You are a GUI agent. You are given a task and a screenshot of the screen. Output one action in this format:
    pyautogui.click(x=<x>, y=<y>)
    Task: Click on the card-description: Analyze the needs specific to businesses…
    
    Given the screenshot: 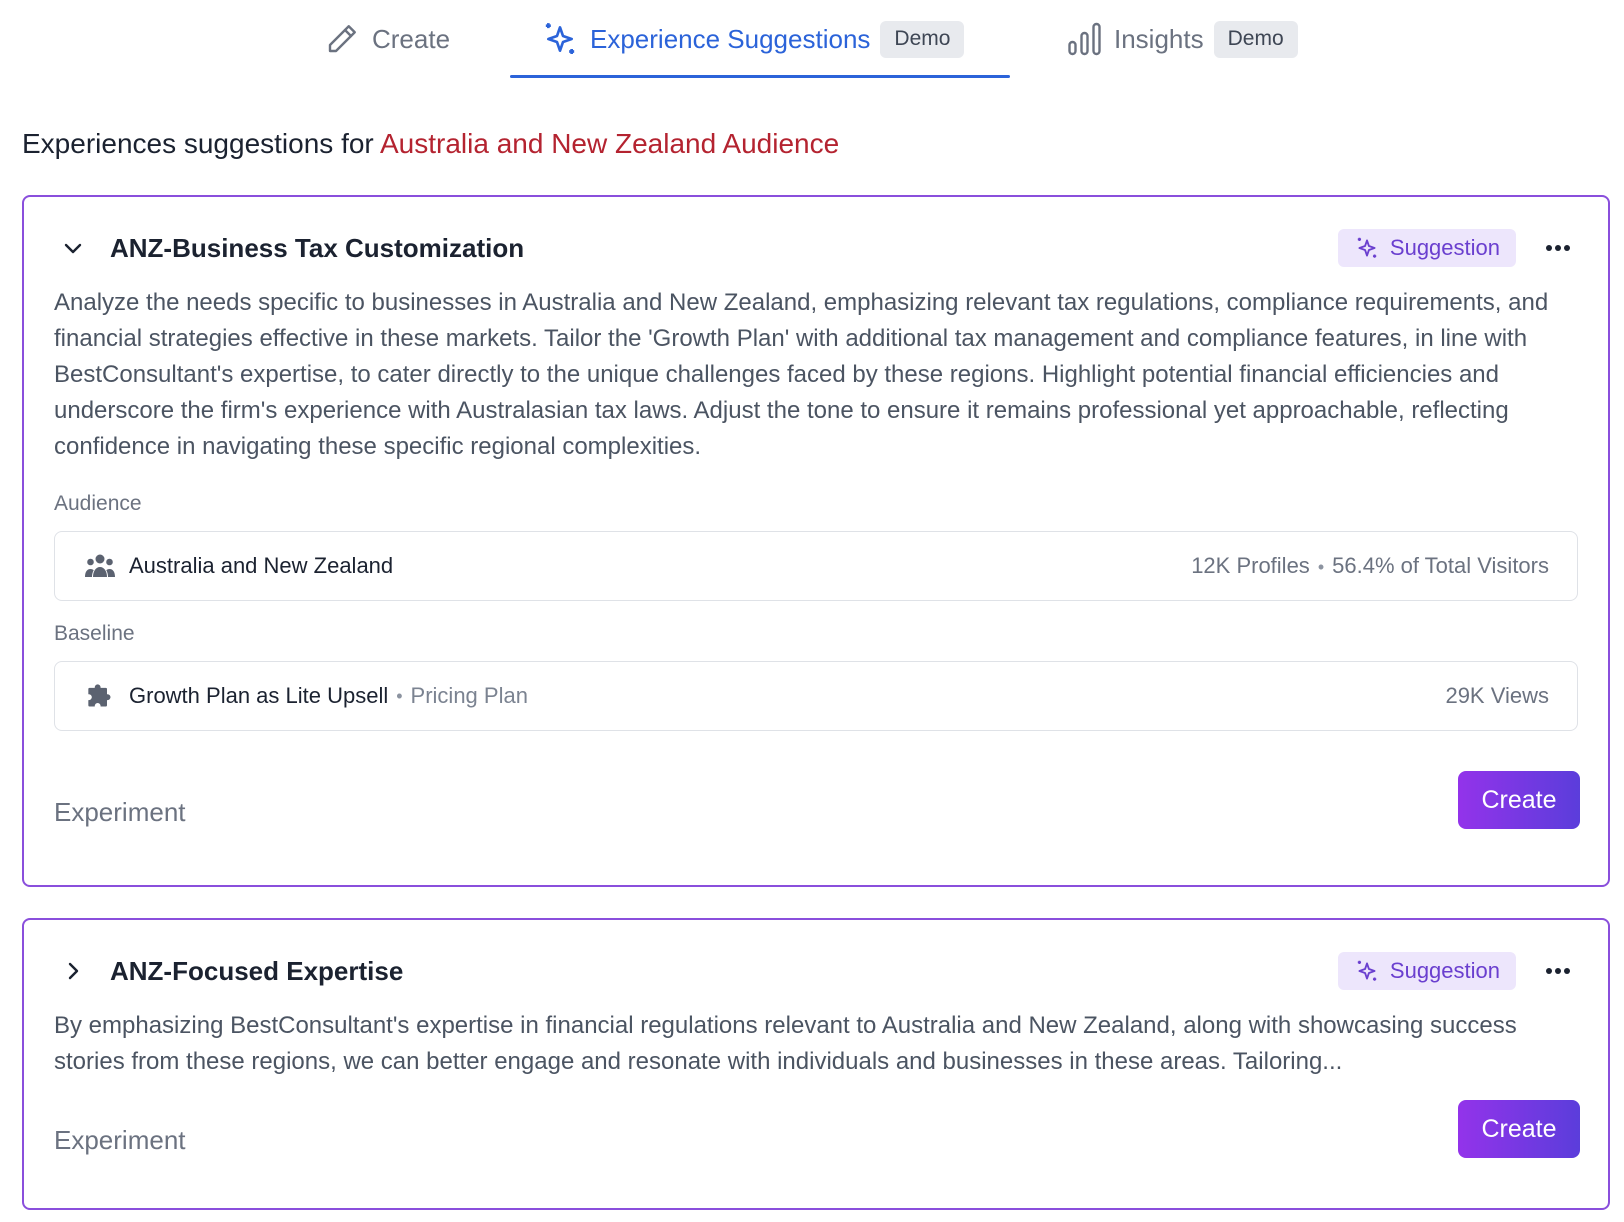 What is the action you would take?
    pyautogui.click(x=801, y=374)
    